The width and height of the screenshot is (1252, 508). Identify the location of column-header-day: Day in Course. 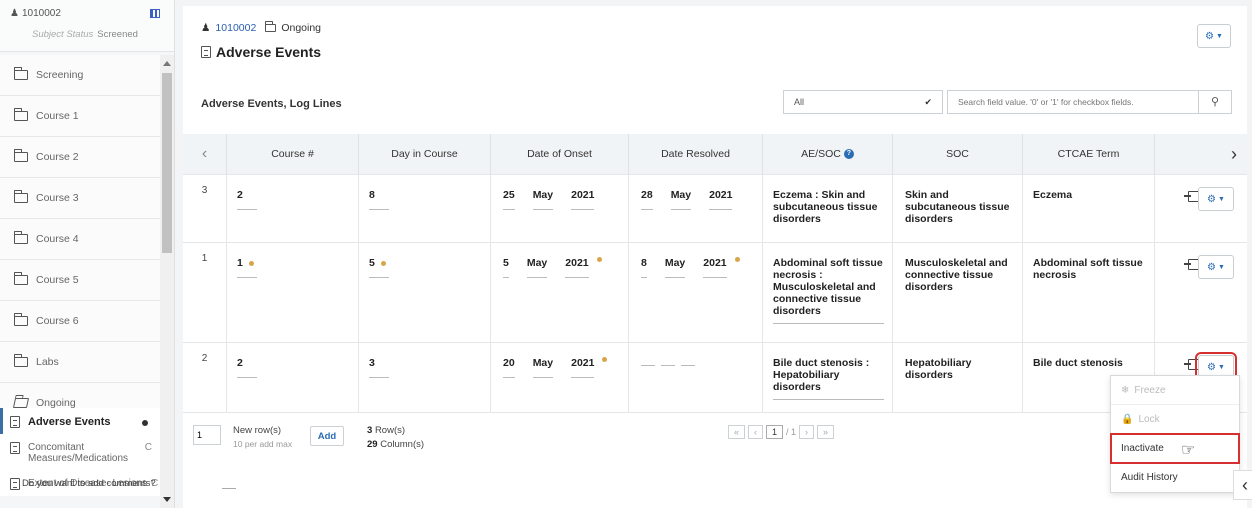
(425, 154).